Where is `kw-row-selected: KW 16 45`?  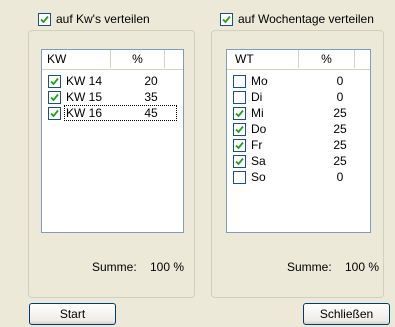
kw-row-selected: KW 16 45 is located at coordinates (112, 113).